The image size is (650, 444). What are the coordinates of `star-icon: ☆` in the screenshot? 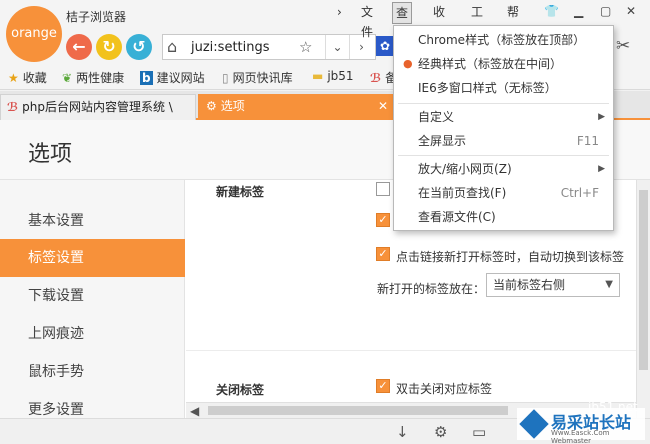 It's located at (305, 47).